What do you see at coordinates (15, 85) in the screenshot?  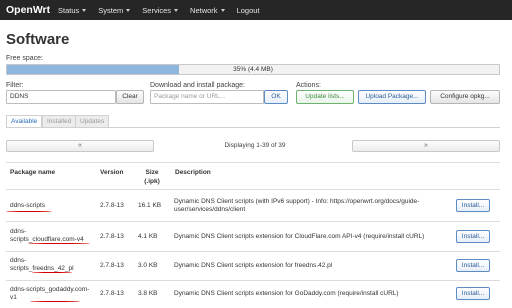 I see `filter-label: Filter:` at bounding box center [15, 85].